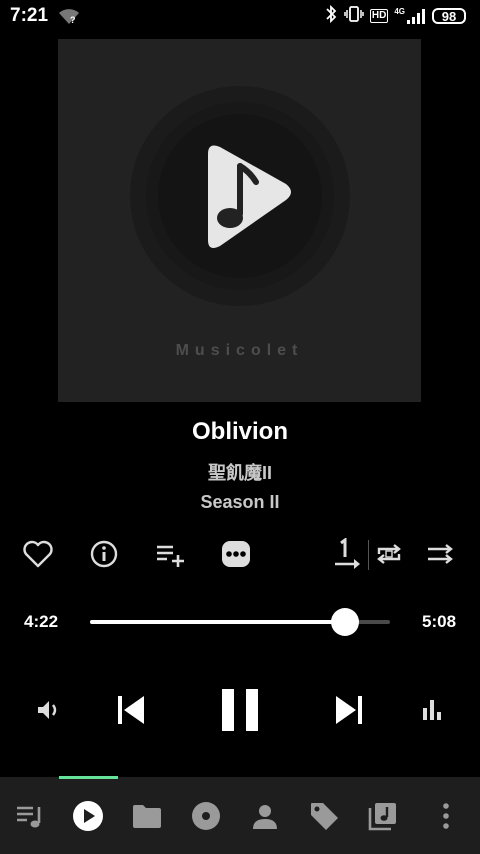 This screenshot has width=480, height=854. What do you see at coordinates (240, 472) in the screenshot?
I see `song-artist: 聖飢魔II` at bounding box center [240, 472].